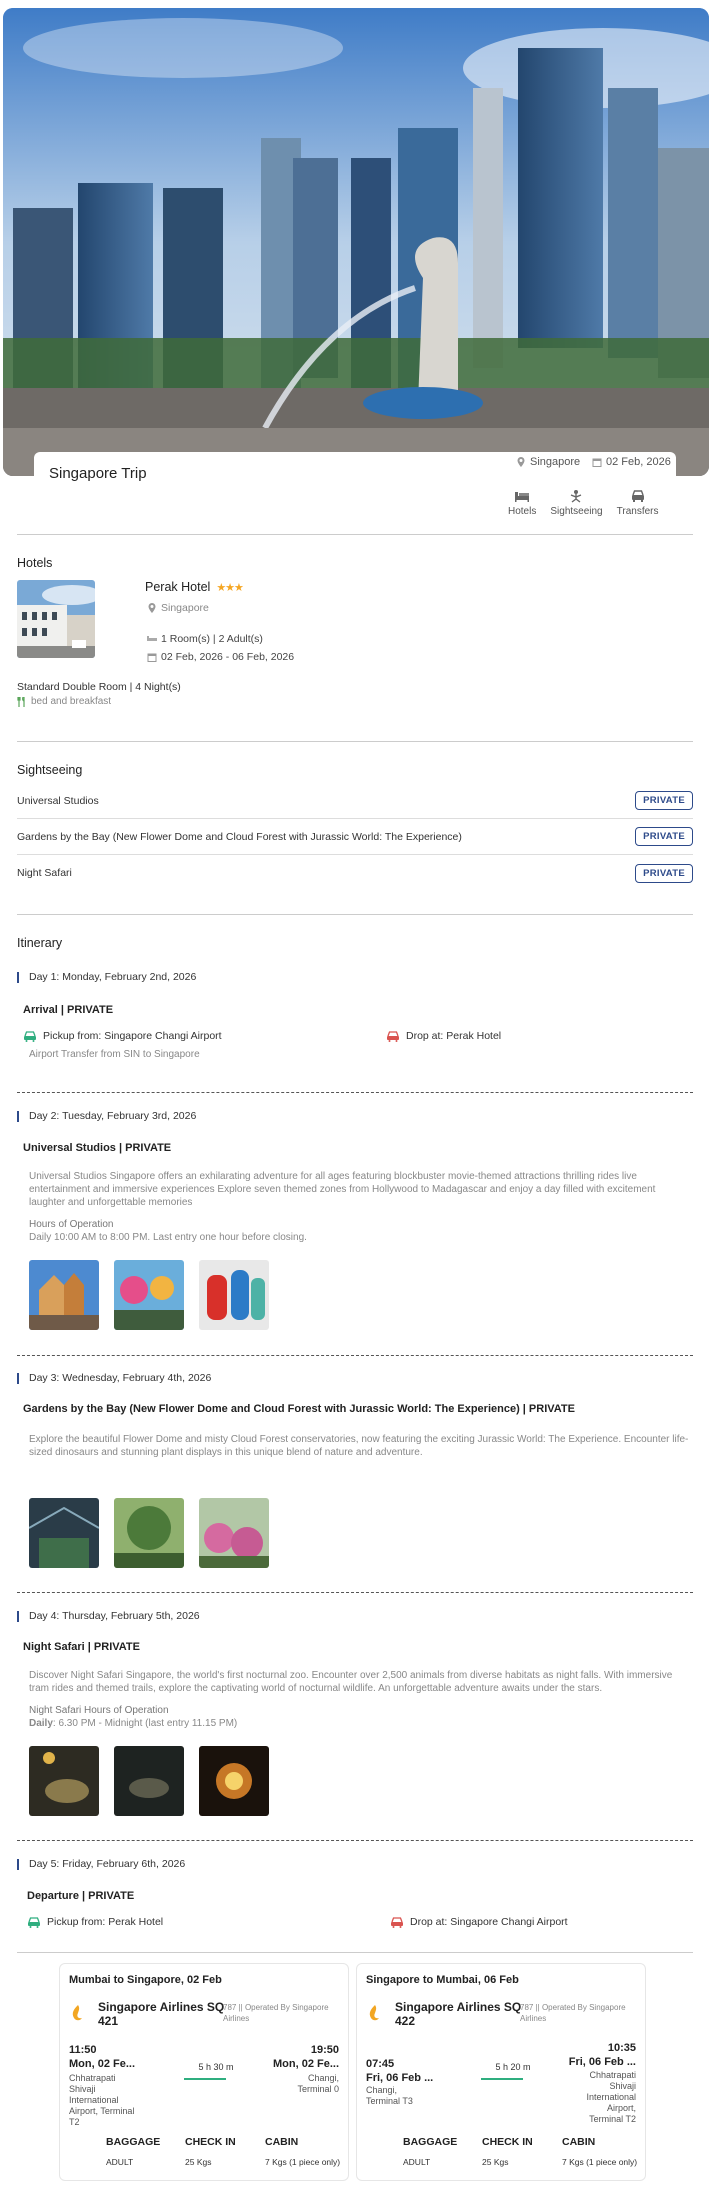 The image size is (714, 2209). What do you see at coordinates (555, 462) in the screenshot?
I see `trip-location-text: Singapore` at bounding box center [555, 462].